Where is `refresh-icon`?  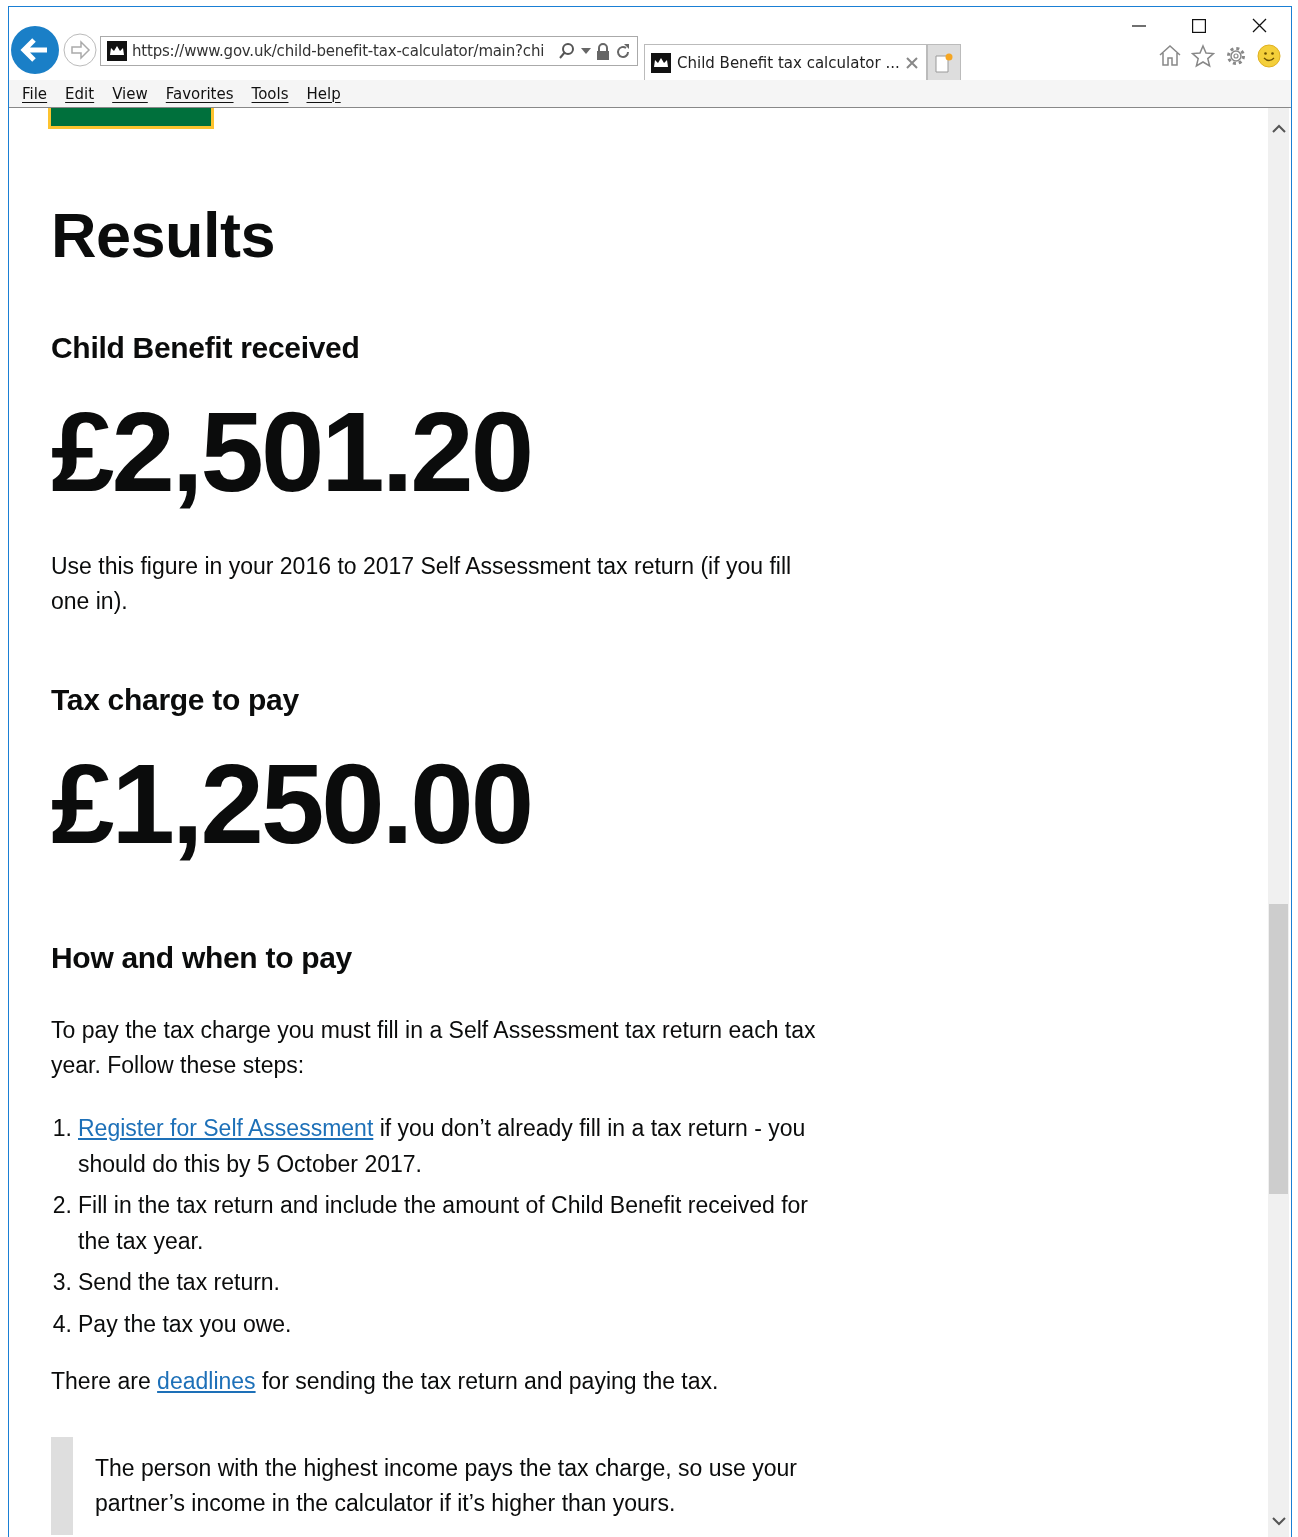 refresh-icon is located at coordinates (623, 51).